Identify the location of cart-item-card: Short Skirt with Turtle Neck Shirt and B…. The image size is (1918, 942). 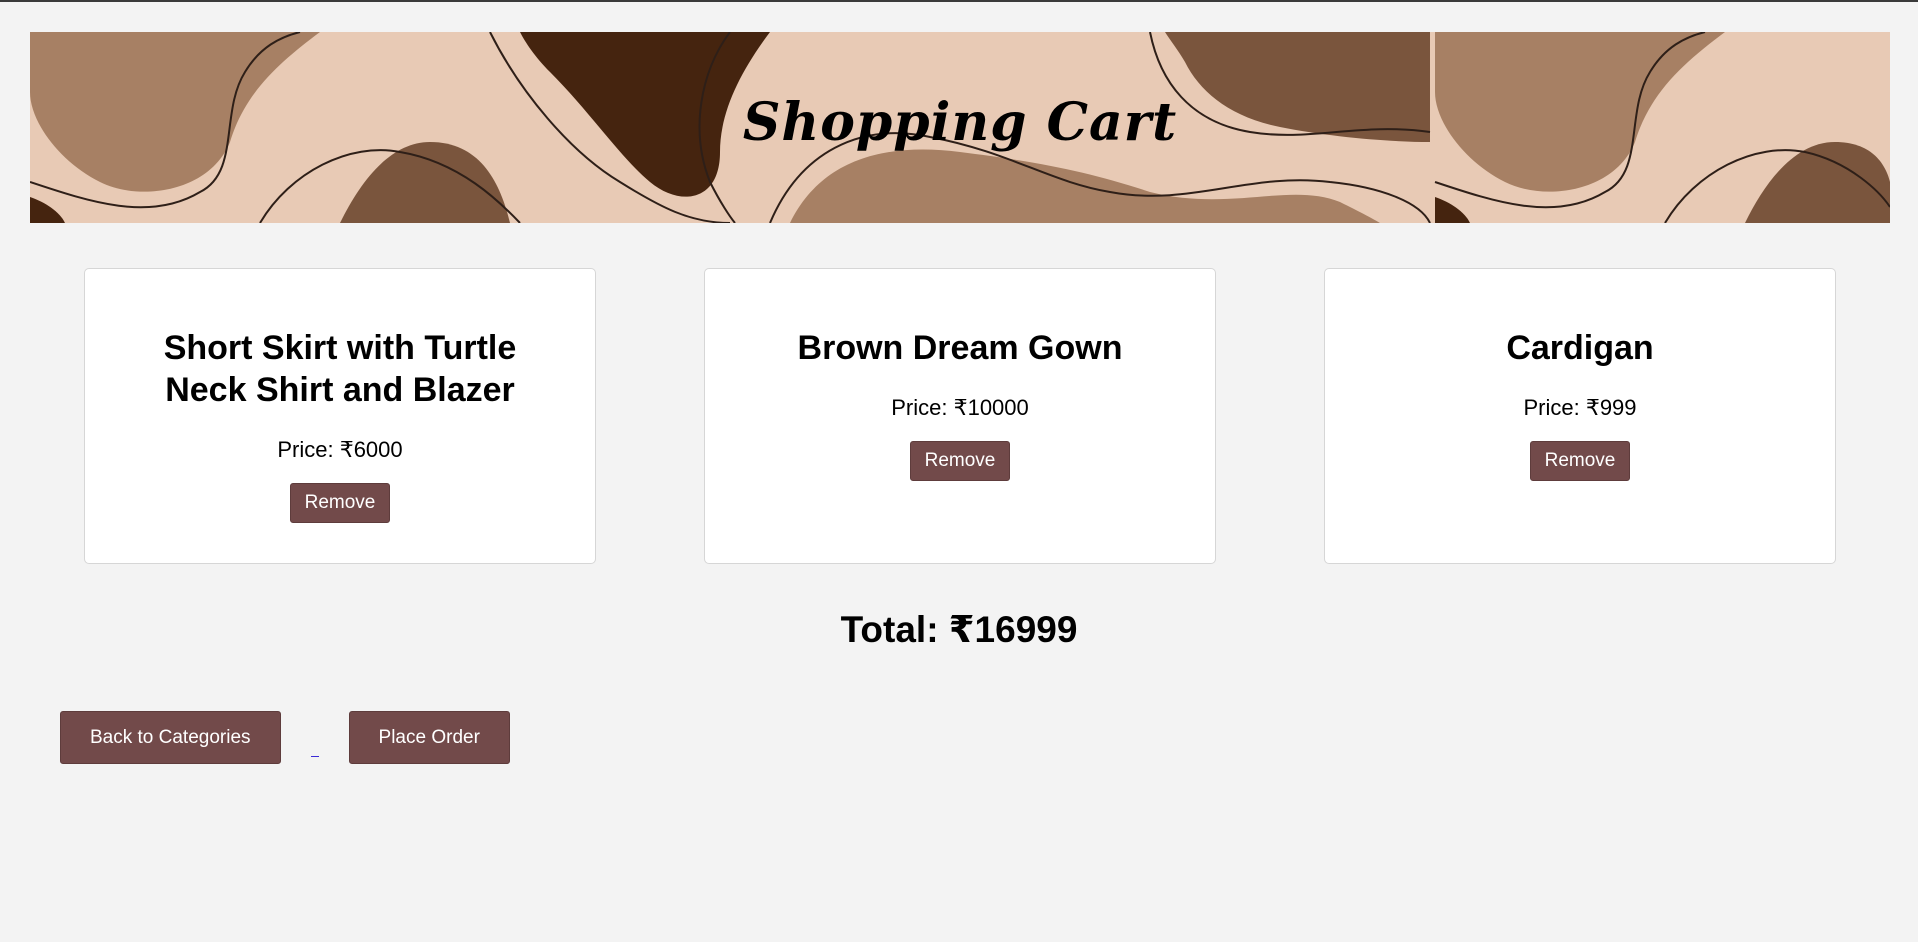
(340, 416).